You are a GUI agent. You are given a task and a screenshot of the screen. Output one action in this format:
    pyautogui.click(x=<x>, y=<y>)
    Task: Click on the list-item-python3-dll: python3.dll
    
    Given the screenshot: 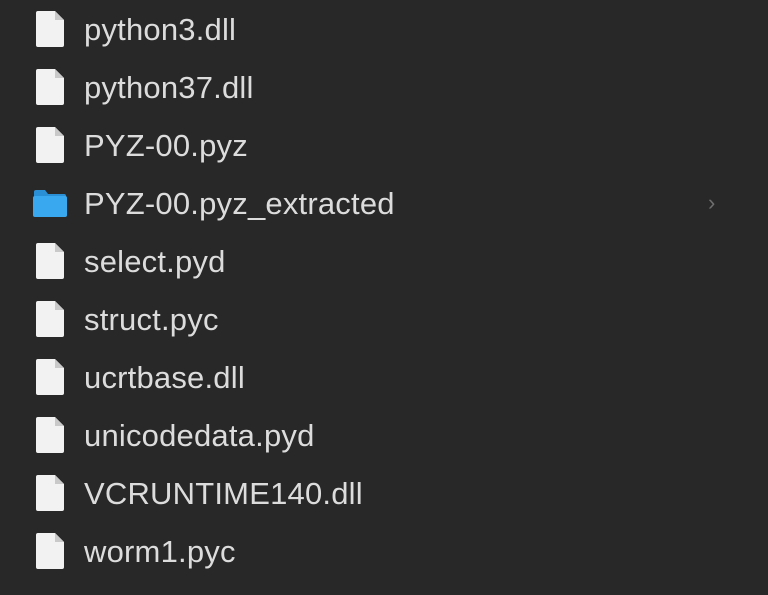 What is the action you would take?
    pyautogui.click(x=384, y=29)
    